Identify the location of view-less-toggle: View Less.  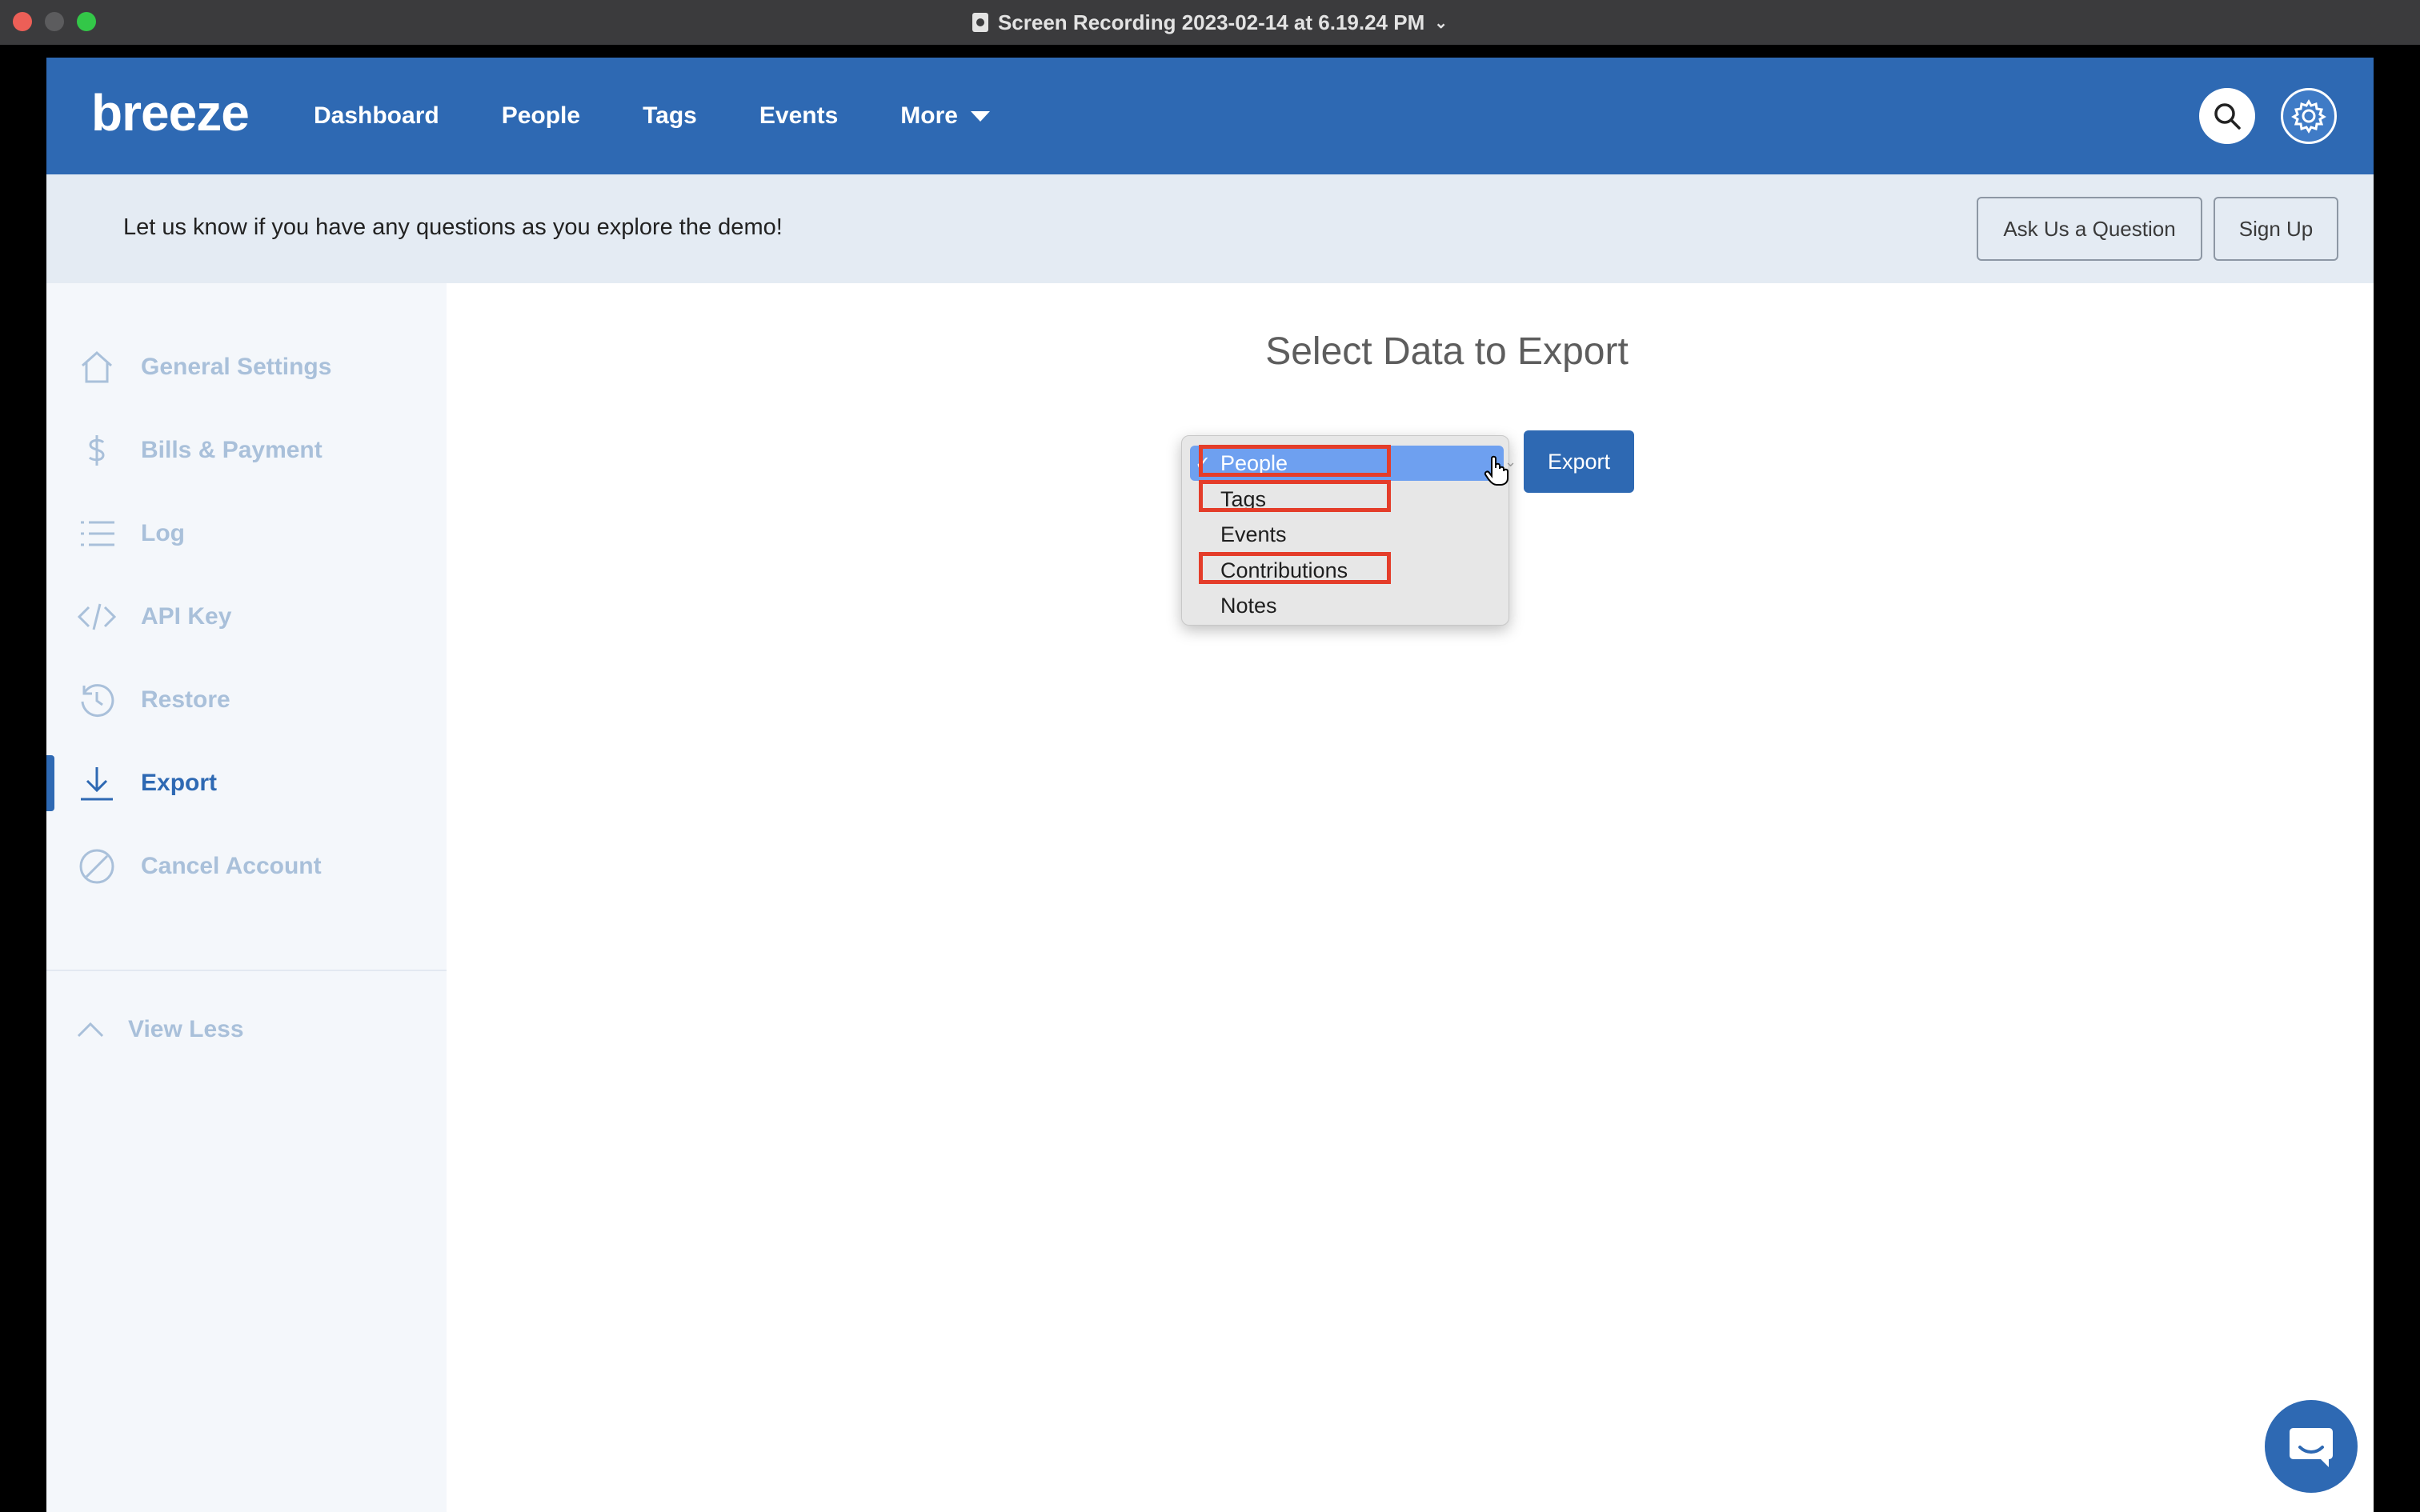
(160, 1029).